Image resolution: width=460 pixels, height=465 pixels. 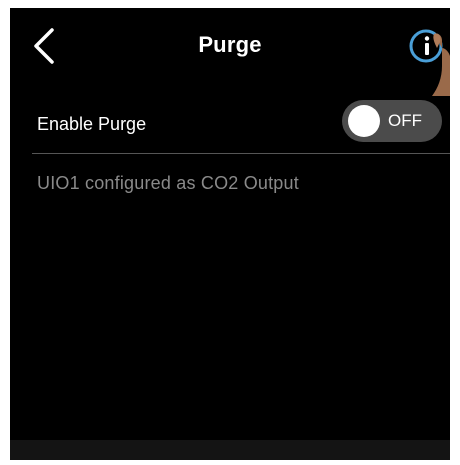 I want to click on toggle-knob, so click(x=364, y=121).